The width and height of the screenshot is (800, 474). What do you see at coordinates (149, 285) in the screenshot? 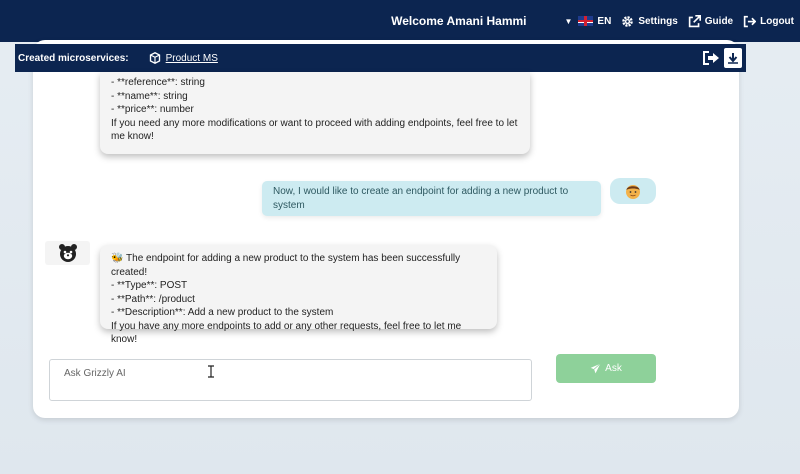
I see `message-line: - **Type**: POST` at bounding box center [149, 285].